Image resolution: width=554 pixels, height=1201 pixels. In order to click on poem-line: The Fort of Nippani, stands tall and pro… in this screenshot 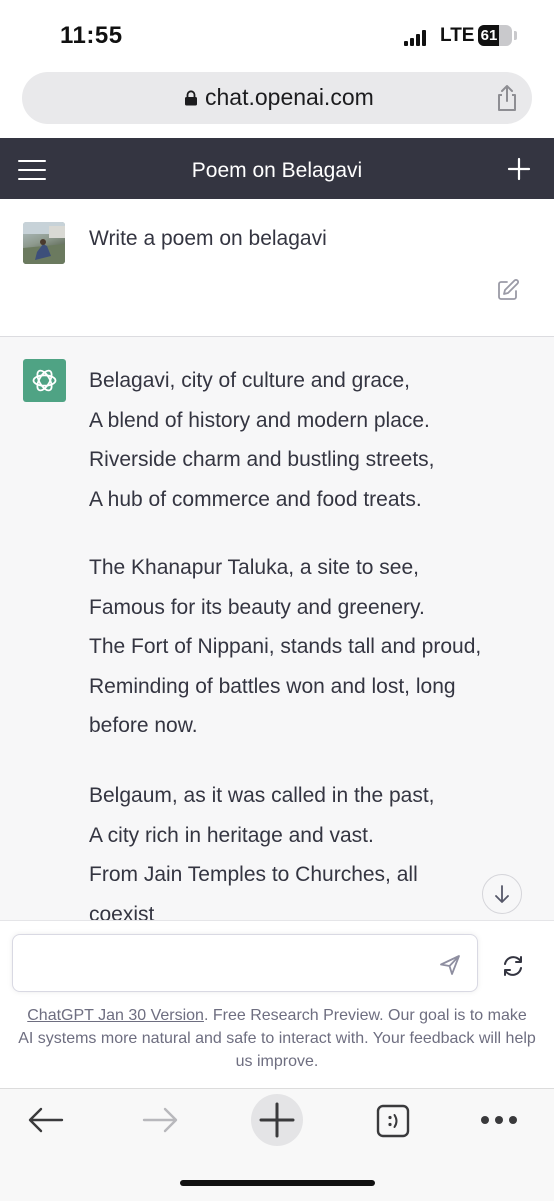, I will do `click(285, 646)`.